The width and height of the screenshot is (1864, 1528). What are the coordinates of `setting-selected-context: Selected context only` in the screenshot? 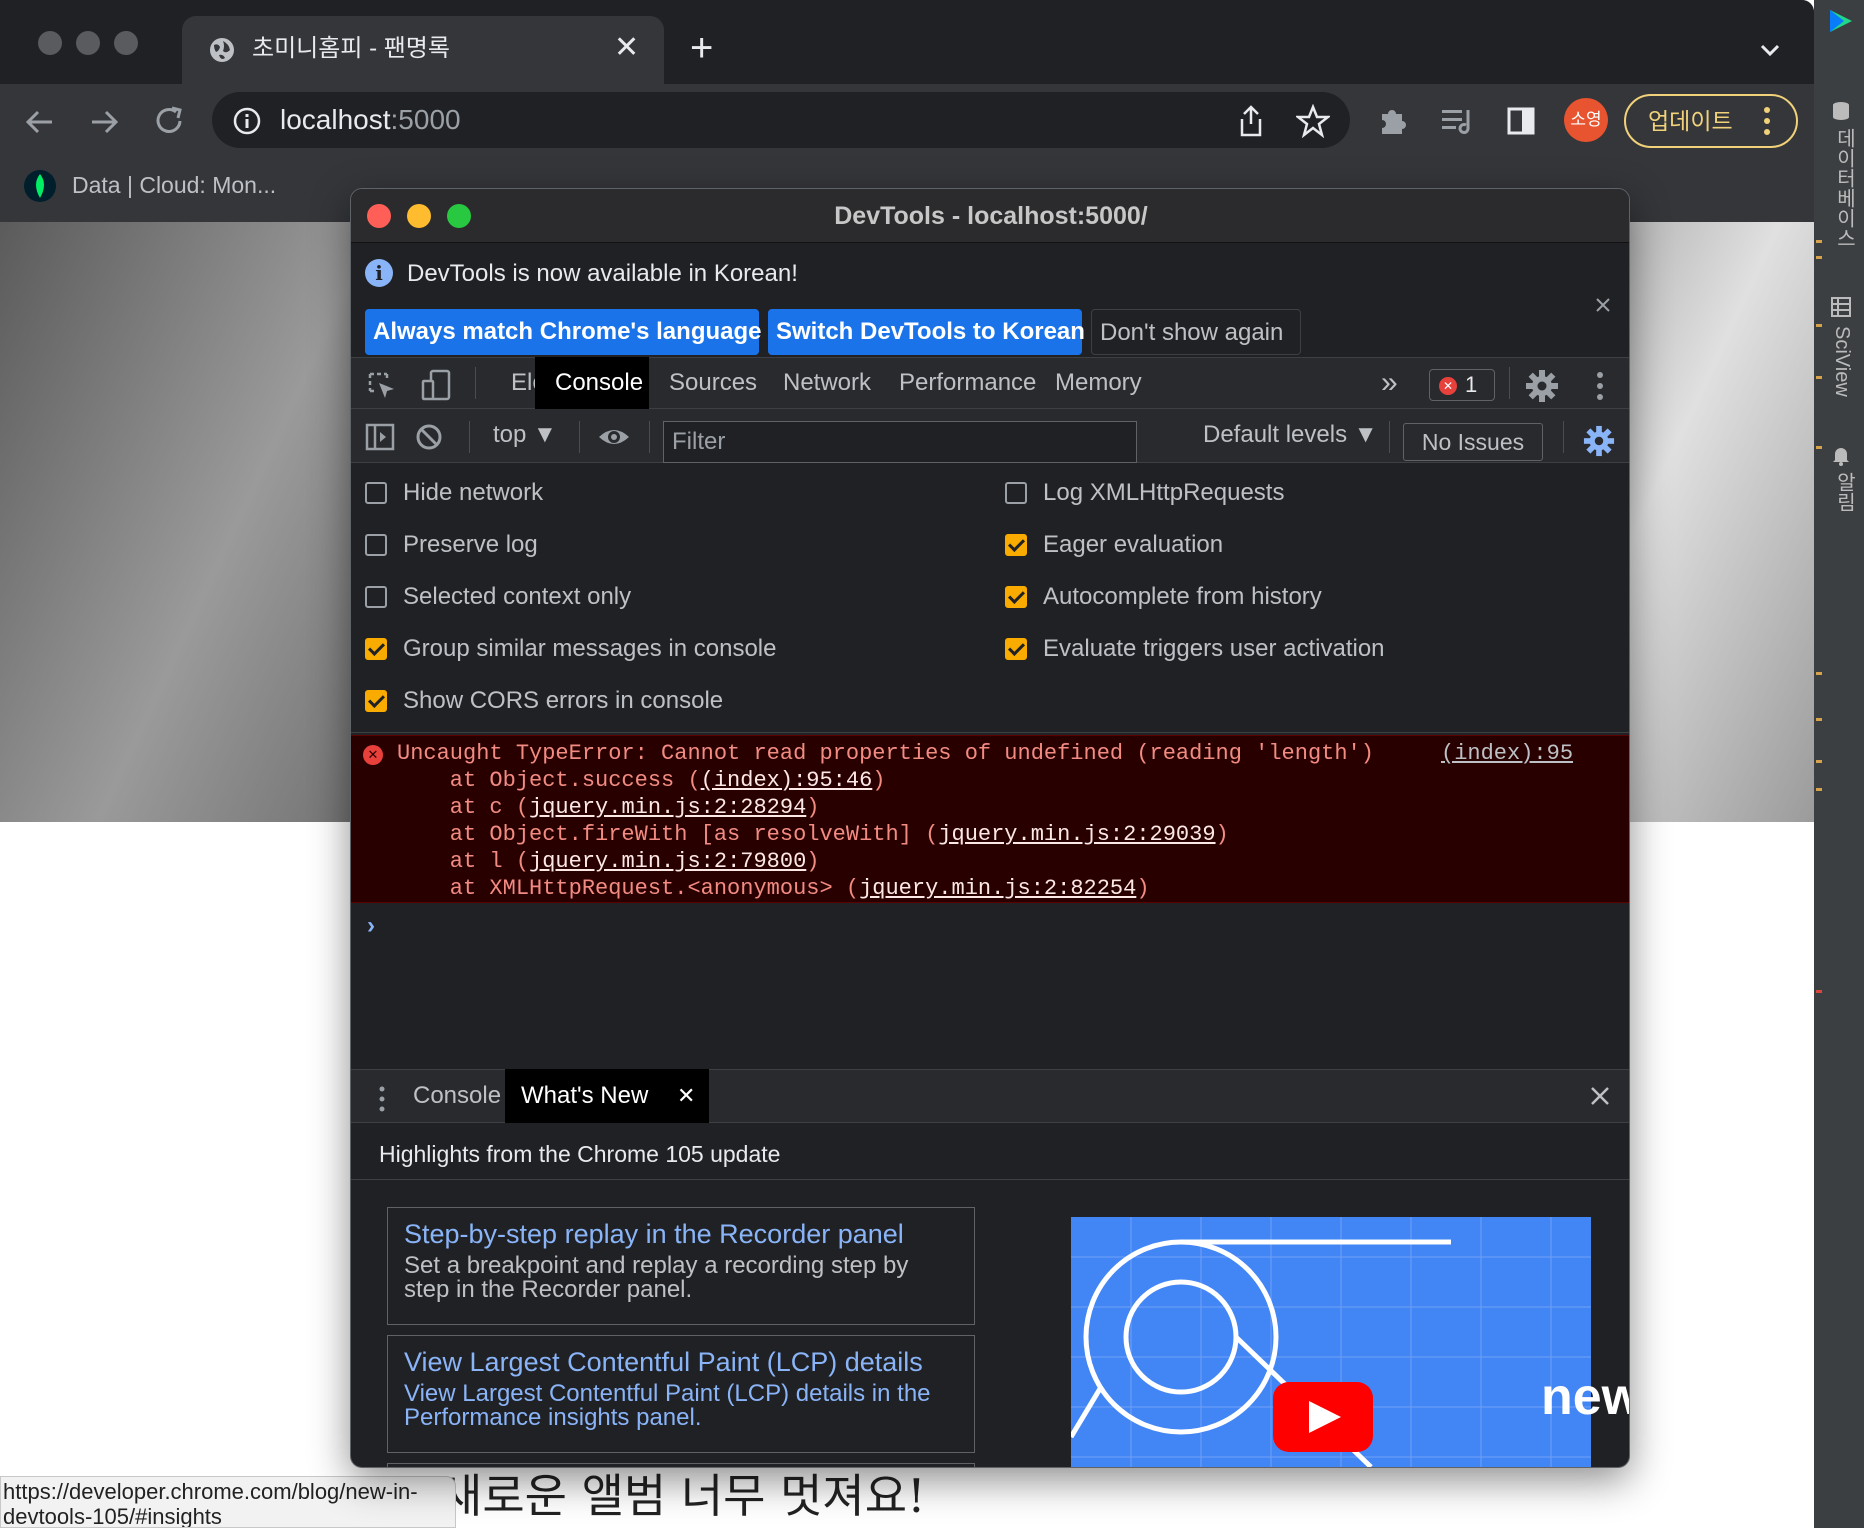 It's located at (571, 597).